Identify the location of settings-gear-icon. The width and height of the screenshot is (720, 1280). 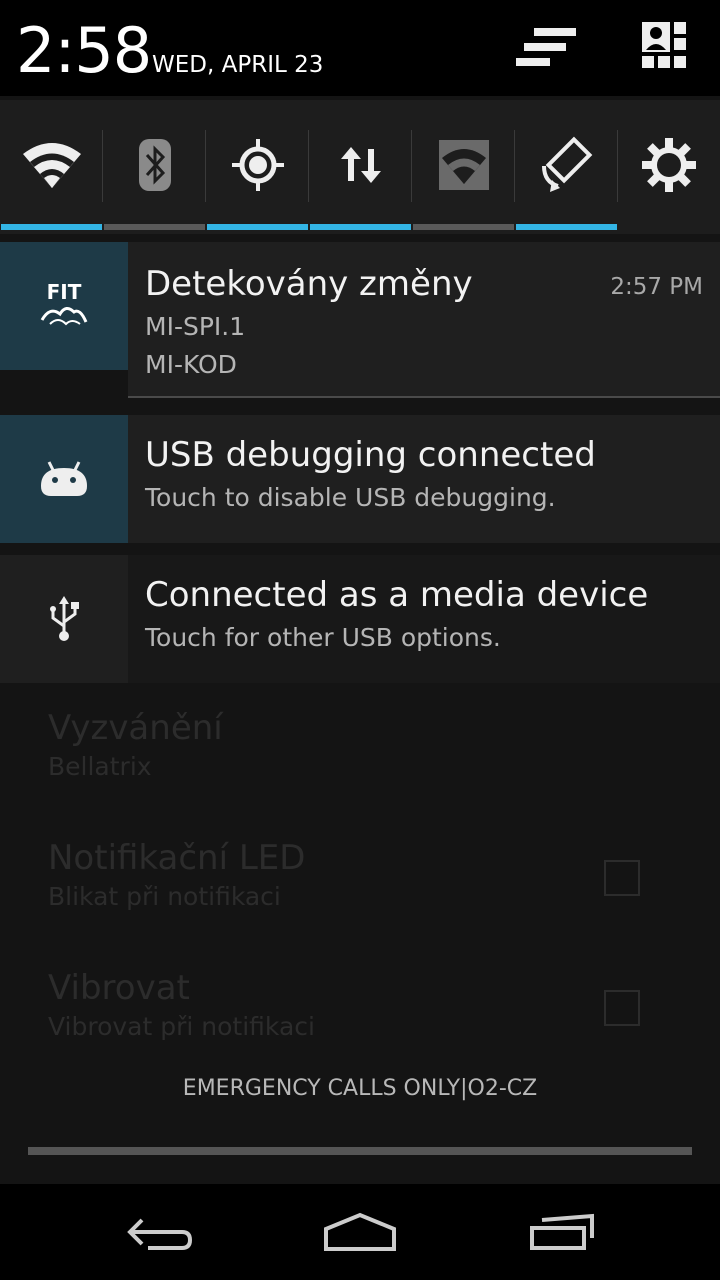
(669, 165).